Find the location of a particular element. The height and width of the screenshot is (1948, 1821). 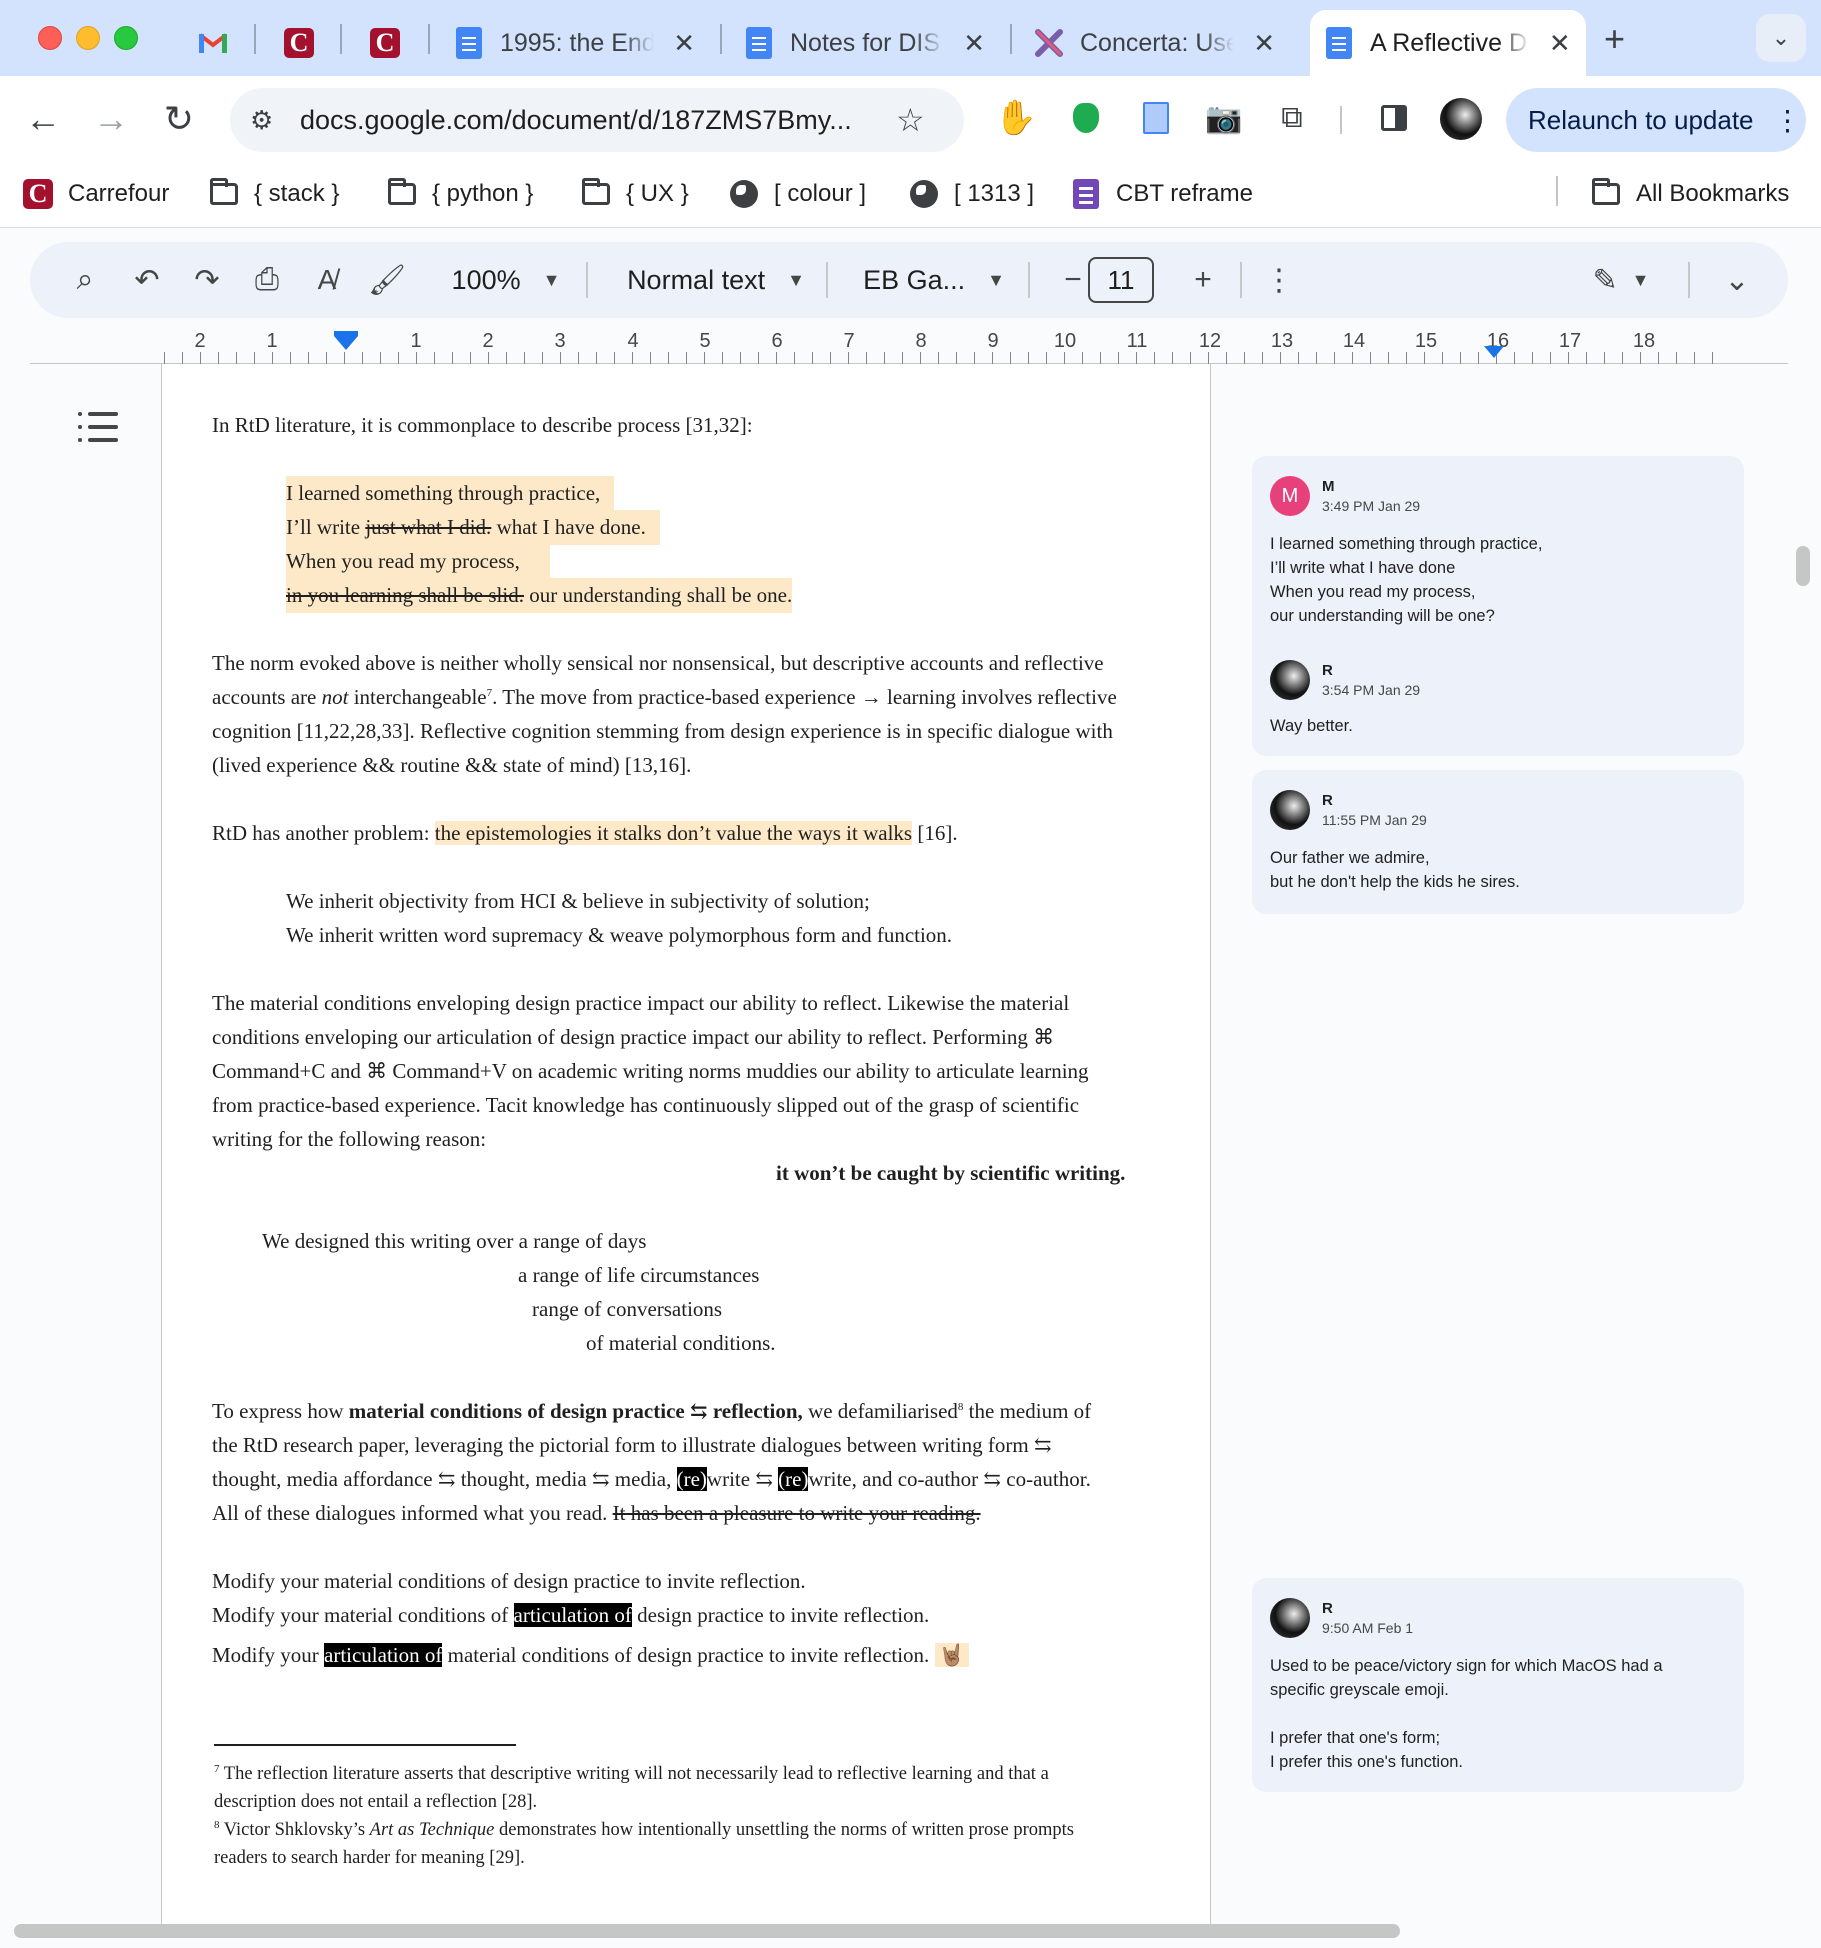

tab-notes-dis: Notes for DIS ✕ is located at coordinates (865, 43).